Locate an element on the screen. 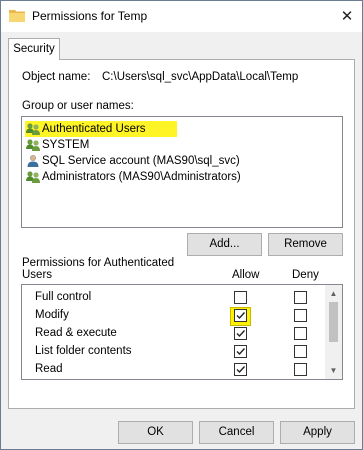  table-row is located at coordinates (174, 379).